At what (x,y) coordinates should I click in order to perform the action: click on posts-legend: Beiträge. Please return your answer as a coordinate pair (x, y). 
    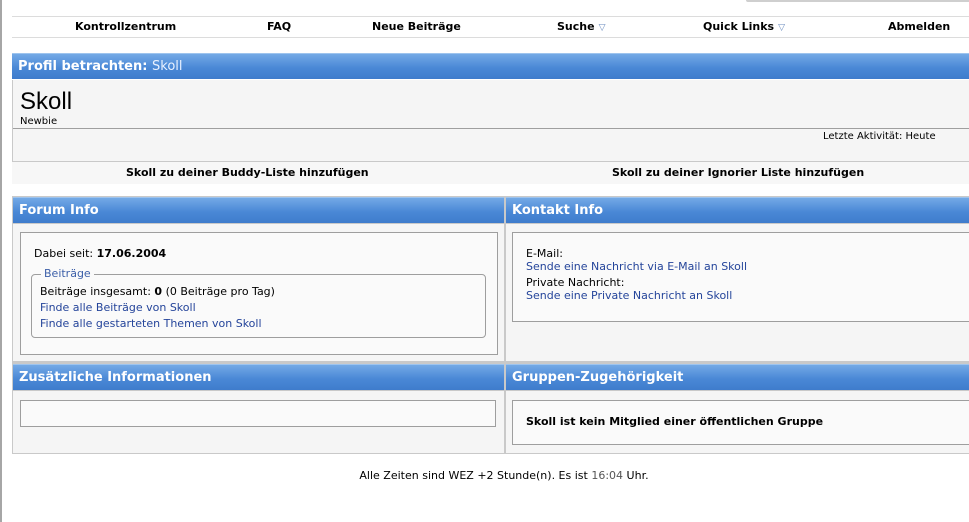
    Looking at the image, I should click on (67, 273).